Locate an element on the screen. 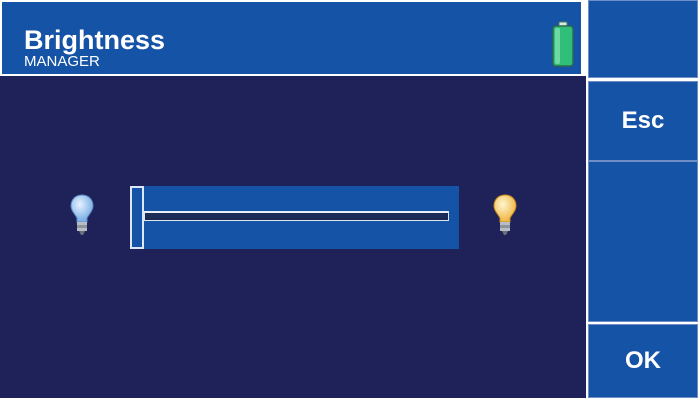 The width and height of the screenshot is (698, 398). page-title: Brightness is located at coordinates (95, 40).